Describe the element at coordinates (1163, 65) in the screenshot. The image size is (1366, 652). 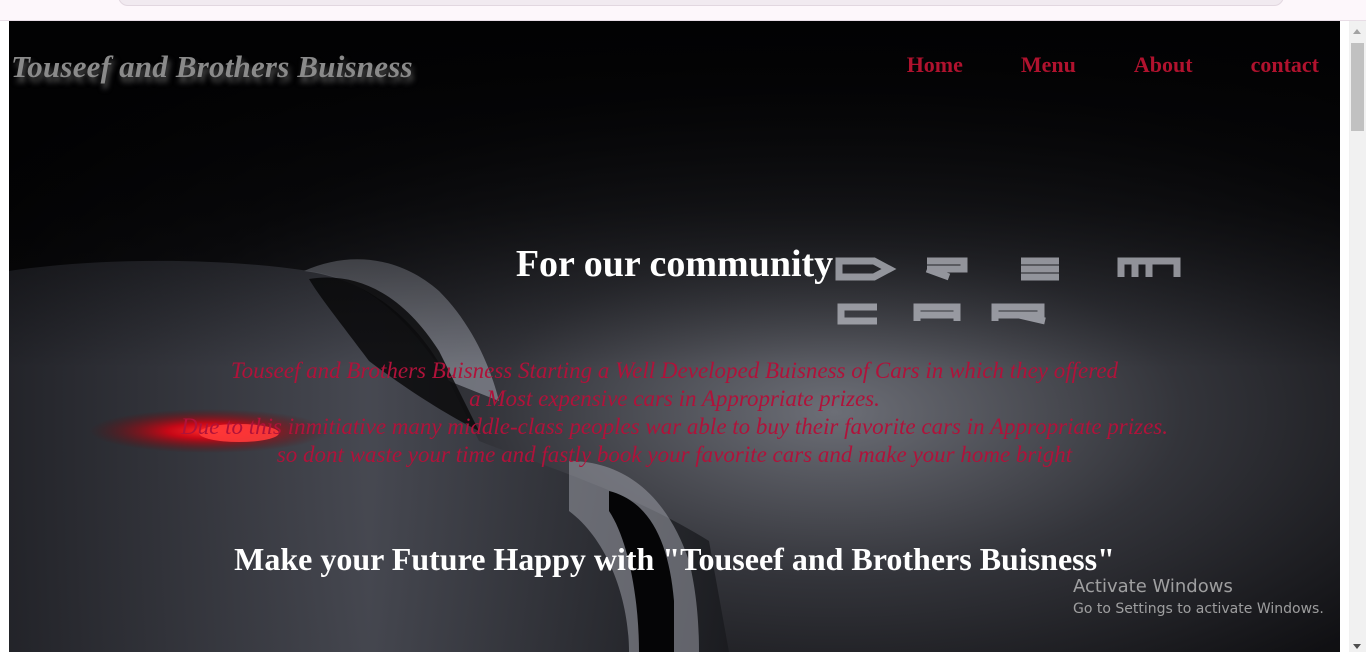
I see `nav-link-about: About` at that location.